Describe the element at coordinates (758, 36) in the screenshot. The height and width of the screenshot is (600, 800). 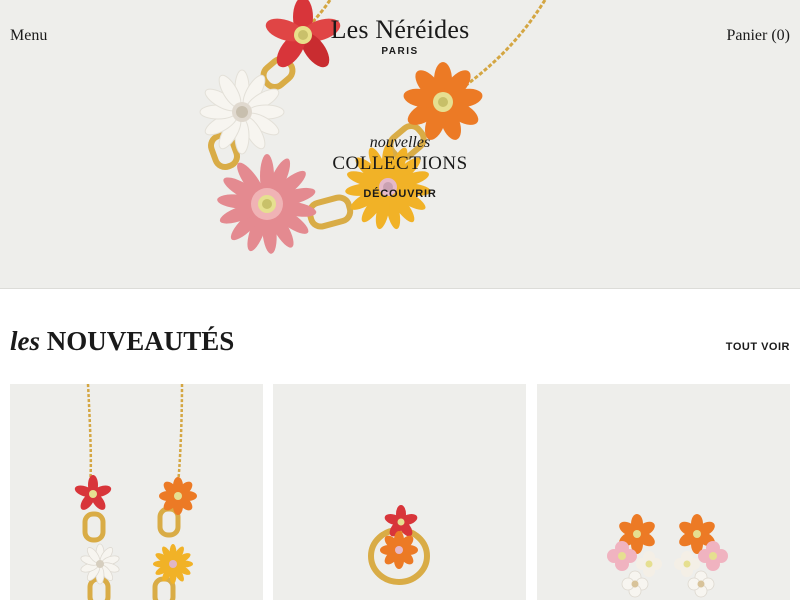
I see `cart-button: Panier (0)` at that location.